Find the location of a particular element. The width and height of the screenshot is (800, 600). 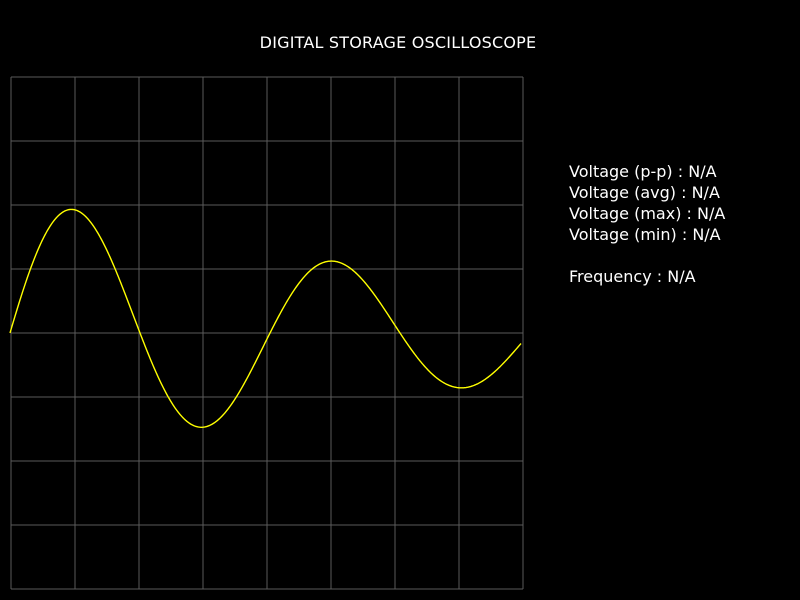

voltage-min-readout: Voltage (min) : N/A is located at coordinates (645, 234).